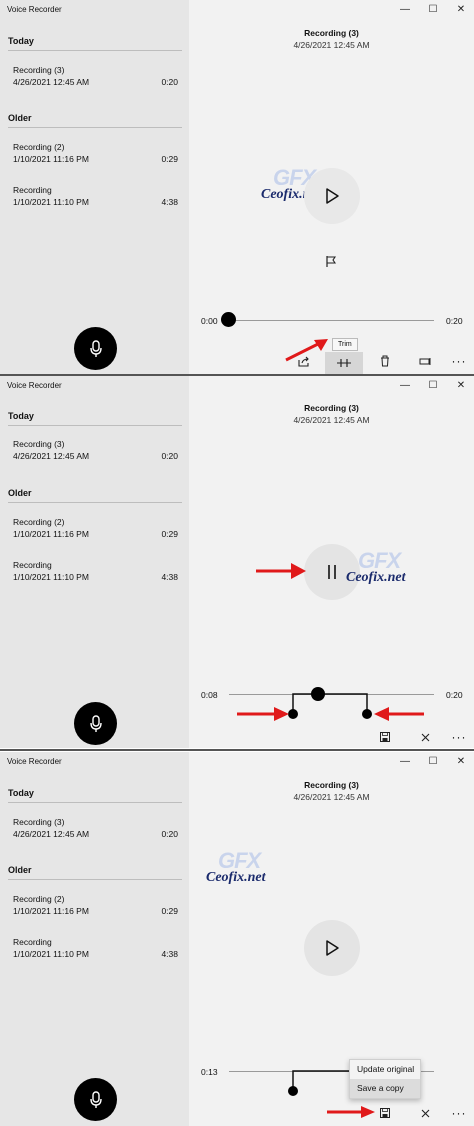  Describe the element at coordinates (209, 695) in the screenshot. I see `time-elapsed: 0:08` at that location.